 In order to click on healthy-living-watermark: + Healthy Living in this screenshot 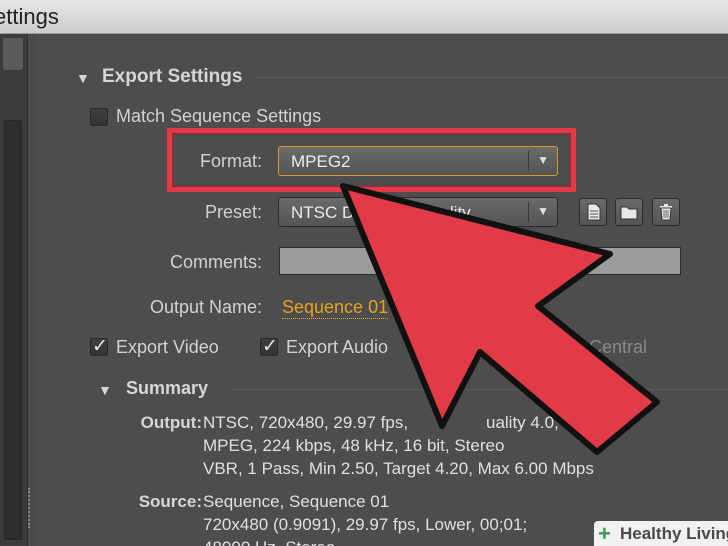, I will do `click(661, 533)`.